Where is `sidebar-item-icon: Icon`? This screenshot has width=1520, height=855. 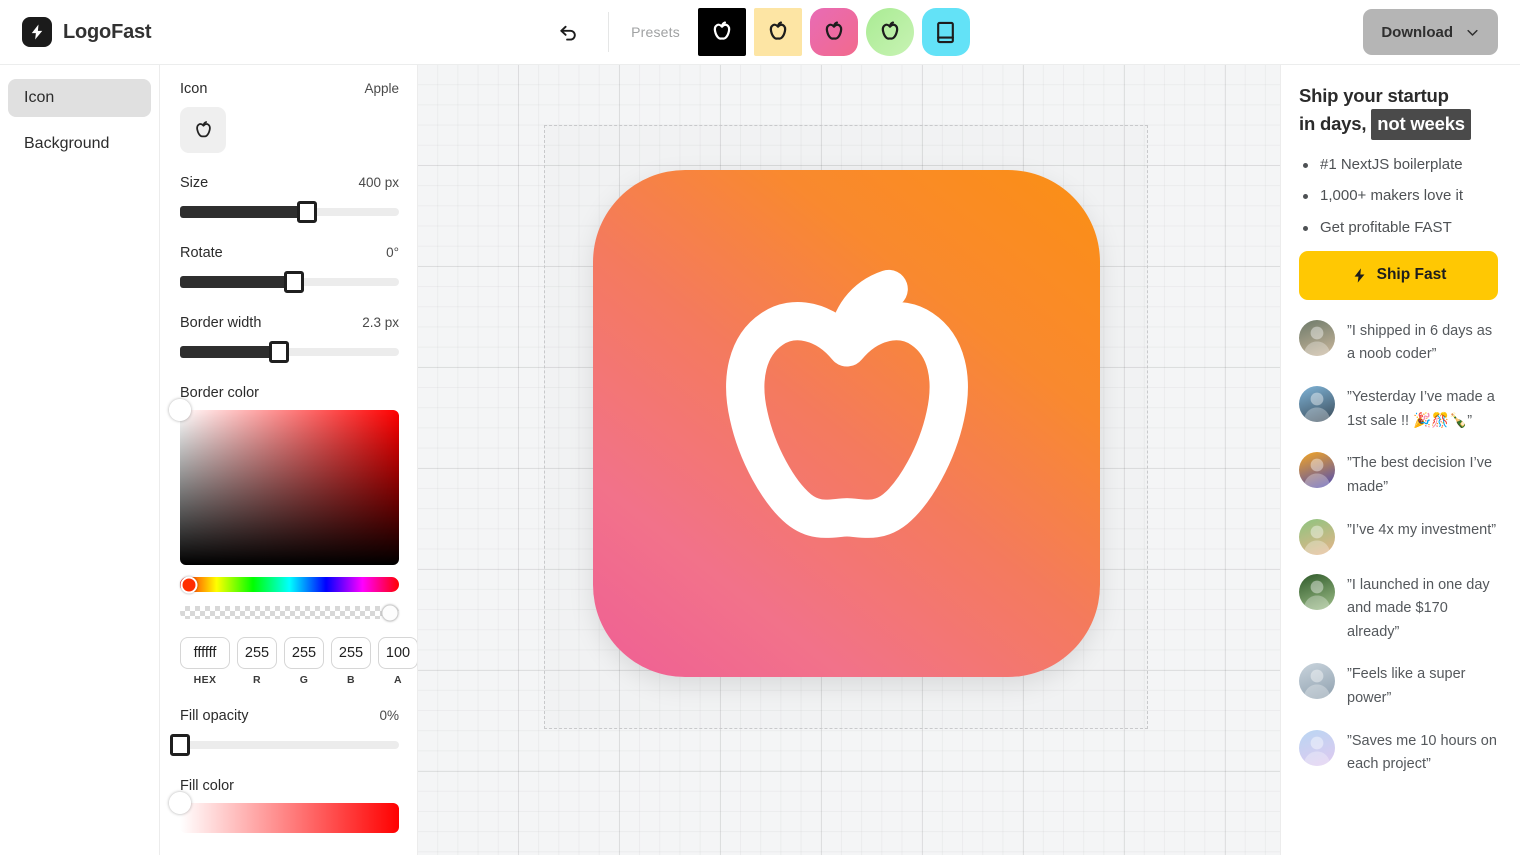 sidebar-item-icon: Icon is located at coordinates (79, 98).